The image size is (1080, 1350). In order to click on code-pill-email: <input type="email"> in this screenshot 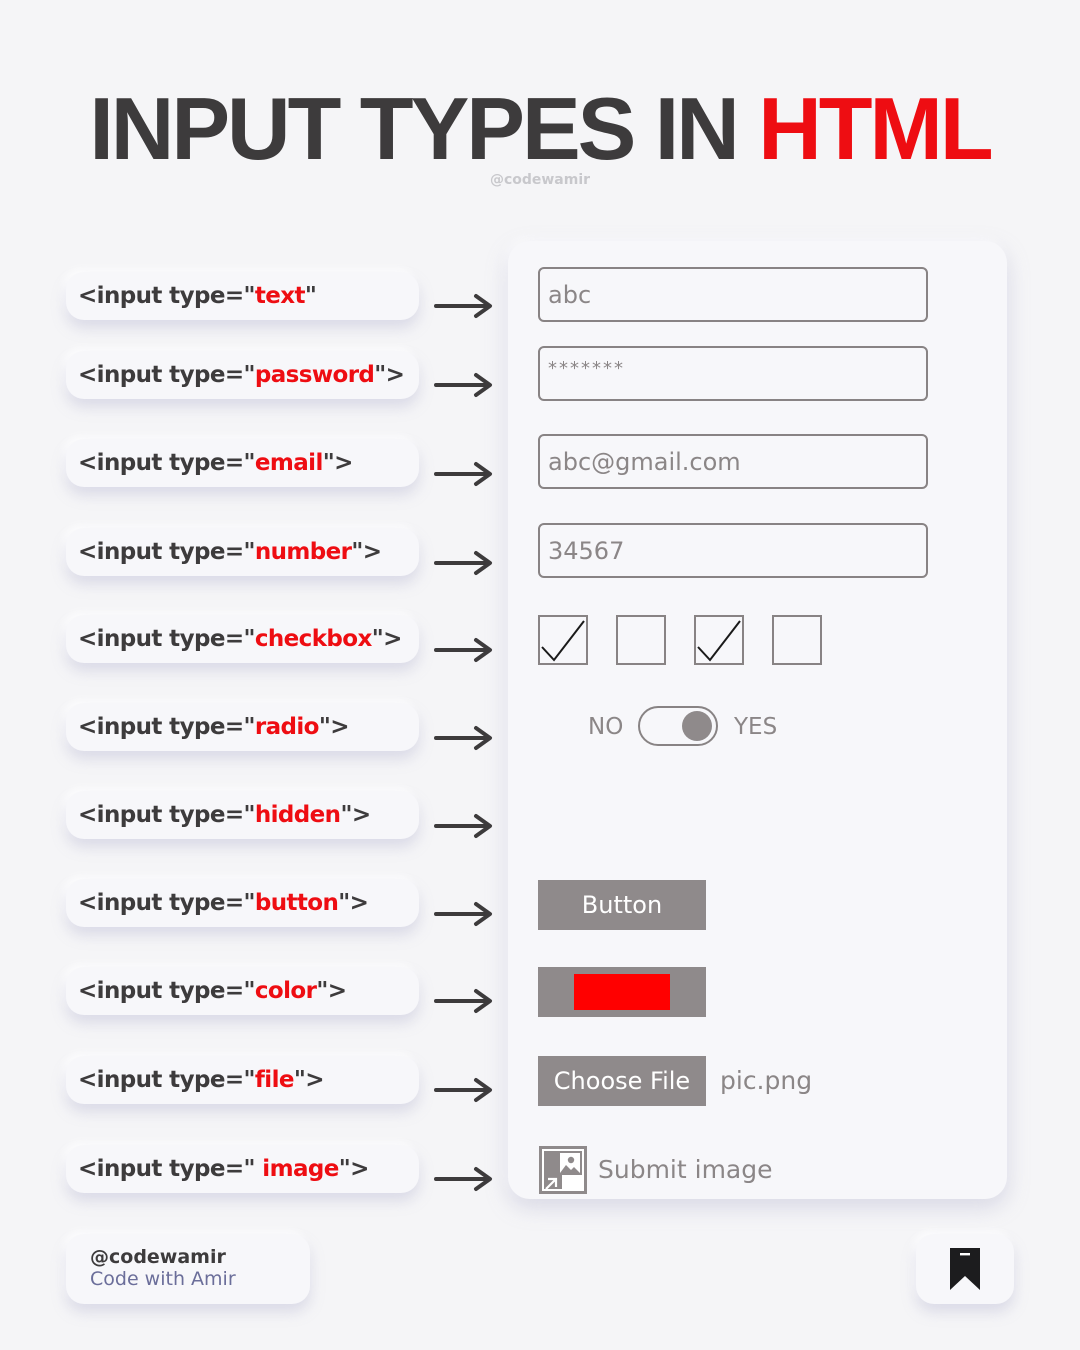, I will do `click(242, 463)`.